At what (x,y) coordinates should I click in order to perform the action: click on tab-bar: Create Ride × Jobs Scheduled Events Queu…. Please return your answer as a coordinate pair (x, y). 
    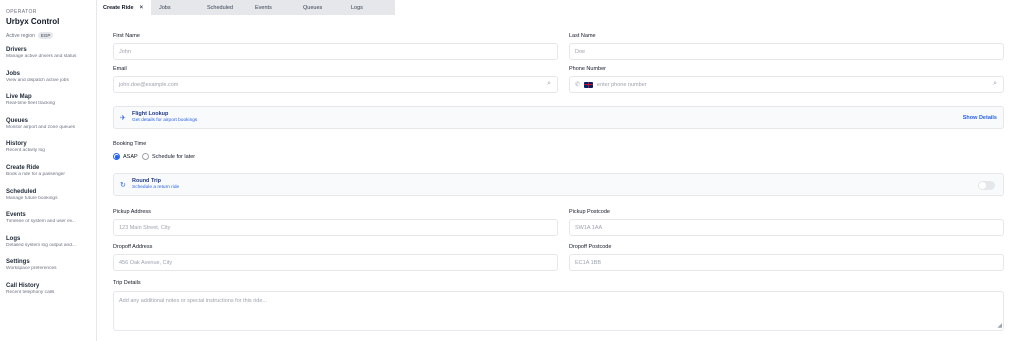
    Looking at the image, I should click on (246, 7).